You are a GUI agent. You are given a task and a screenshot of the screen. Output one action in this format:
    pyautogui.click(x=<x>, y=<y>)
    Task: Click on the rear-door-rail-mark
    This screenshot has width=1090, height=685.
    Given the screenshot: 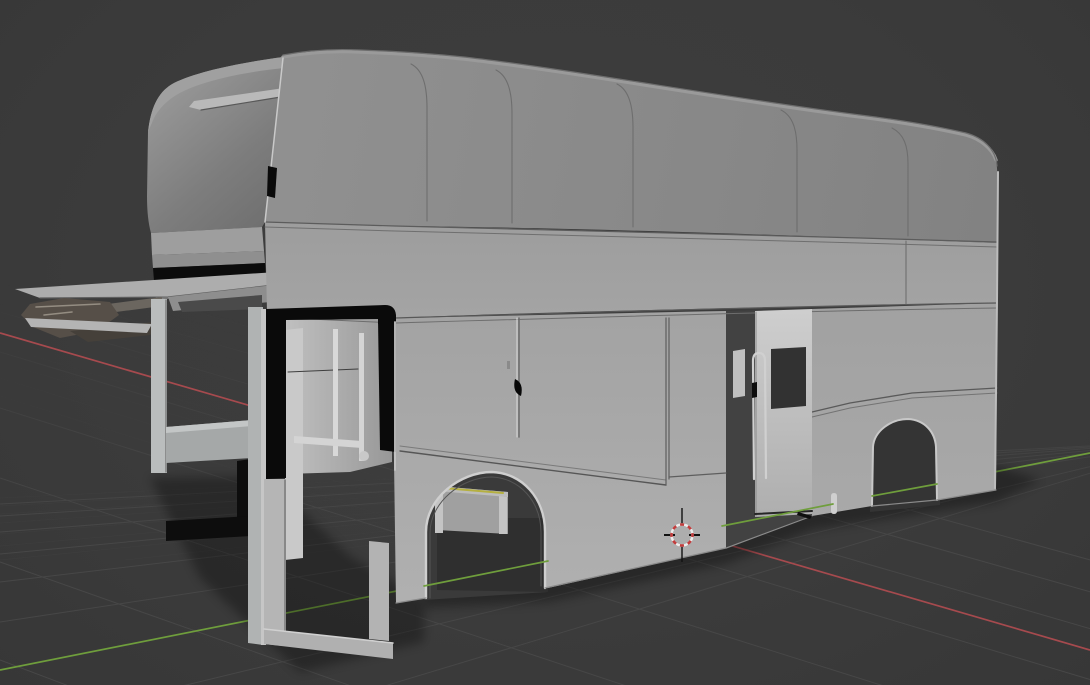 What is the action you would take?
    pyautogui.click(x=754, y=390)
    